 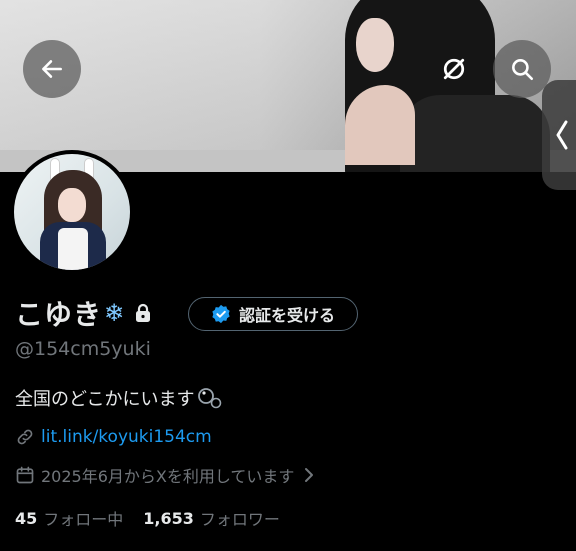 What do you see at coordinates (309, 475) in the screenshot?
I see `chevron-right-icon` at bounding box center [309, 475].